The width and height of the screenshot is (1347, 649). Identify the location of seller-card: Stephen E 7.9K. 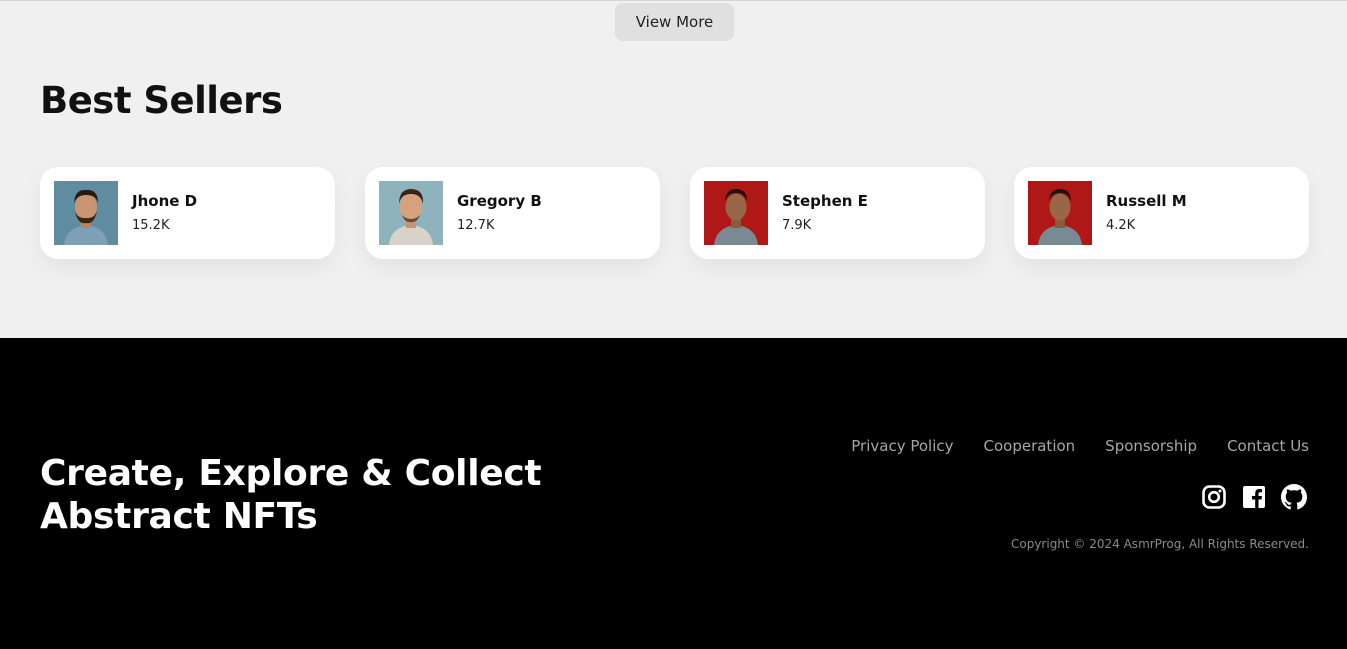
(837, 213).